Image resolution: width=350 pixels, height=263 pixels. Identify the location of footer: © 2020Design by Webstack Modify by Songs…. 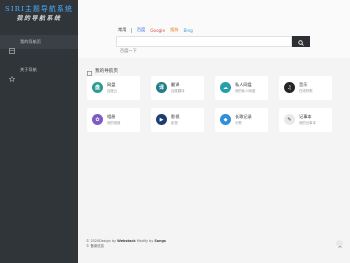
(126, 244).